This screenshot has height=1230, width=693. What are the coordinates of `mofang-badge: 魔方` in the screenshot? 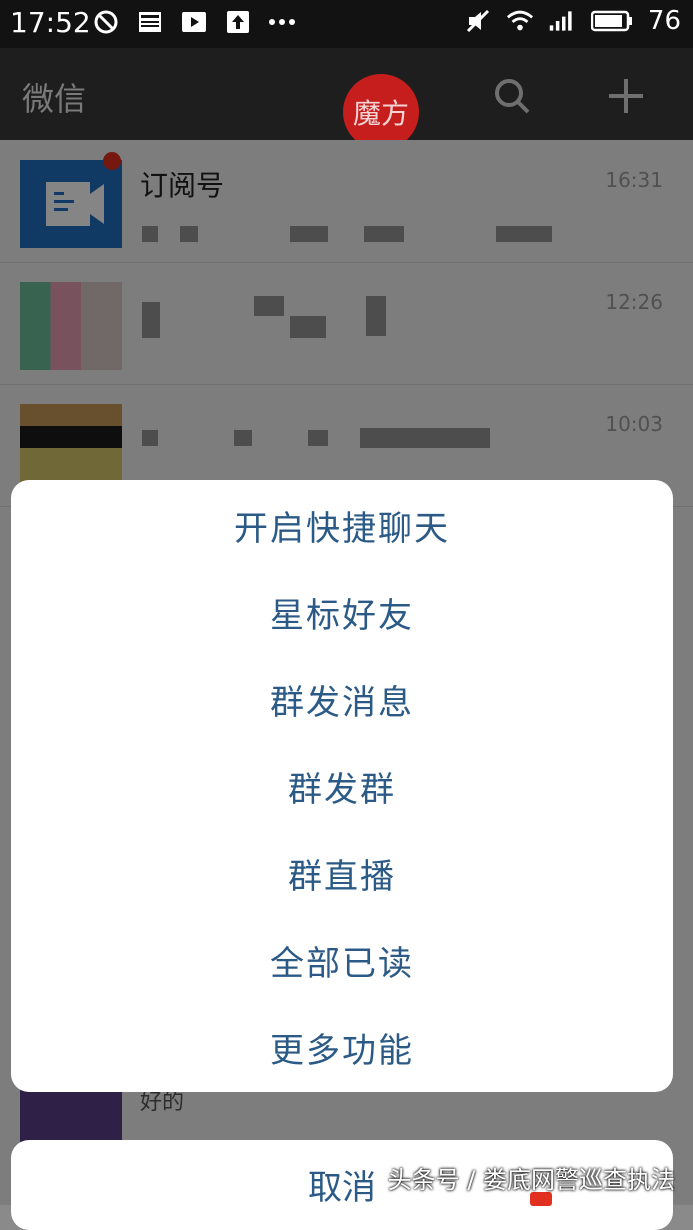 It's located at (381, 112).